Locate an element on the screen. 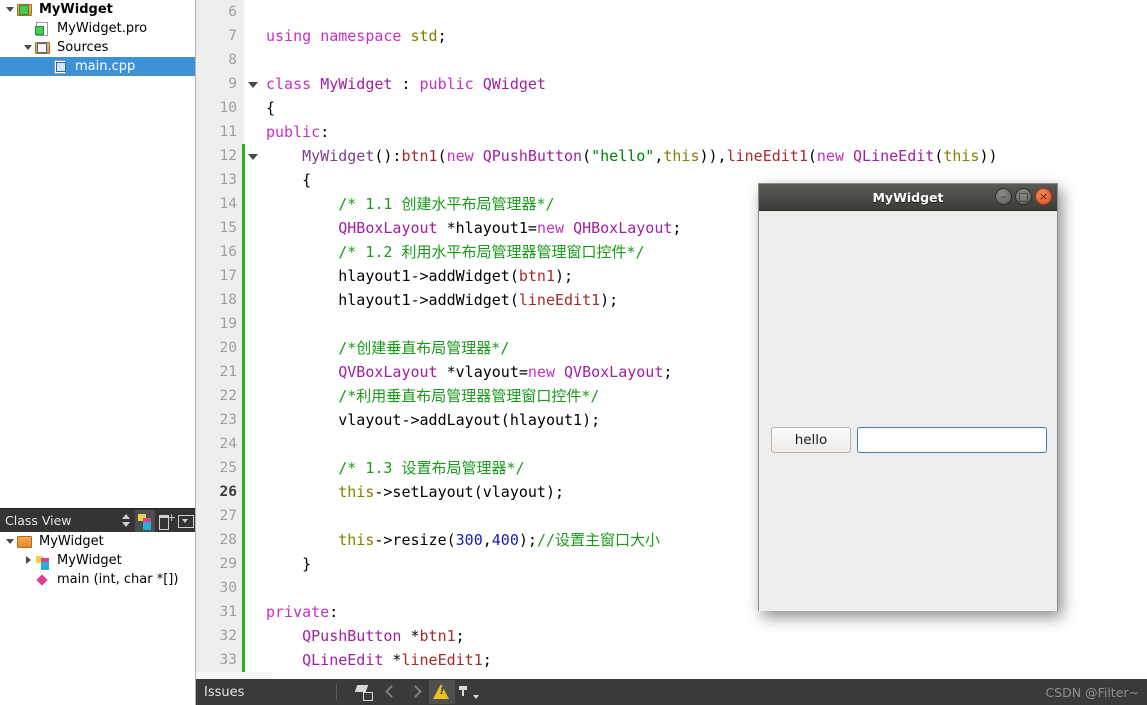 The width and height of the screenshot is (1147, 705). tree-item-label: main.cpp is located at coordinates (105, 66).